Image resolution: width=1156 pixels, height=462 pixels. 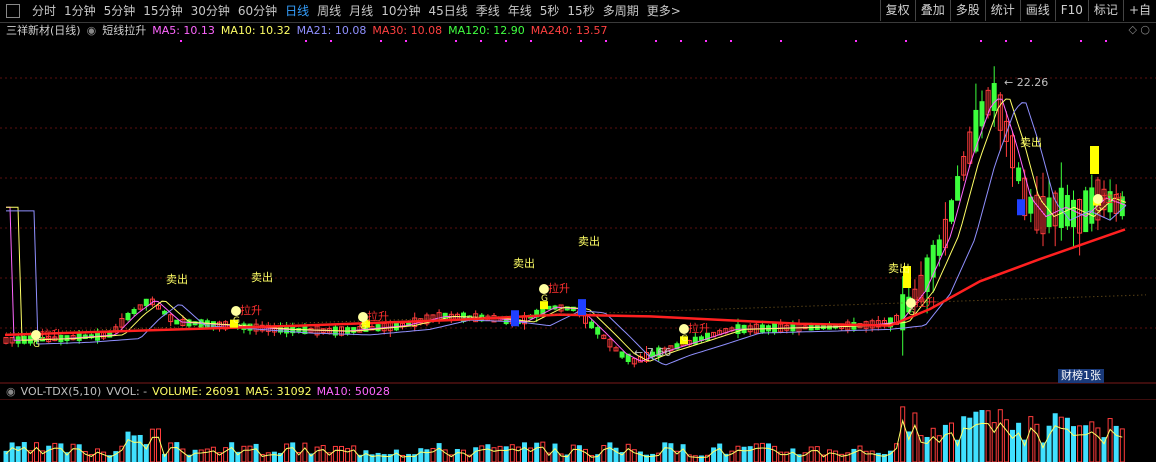 I want to click on period-tab-14: 15秒, so click(x=580, y=11).